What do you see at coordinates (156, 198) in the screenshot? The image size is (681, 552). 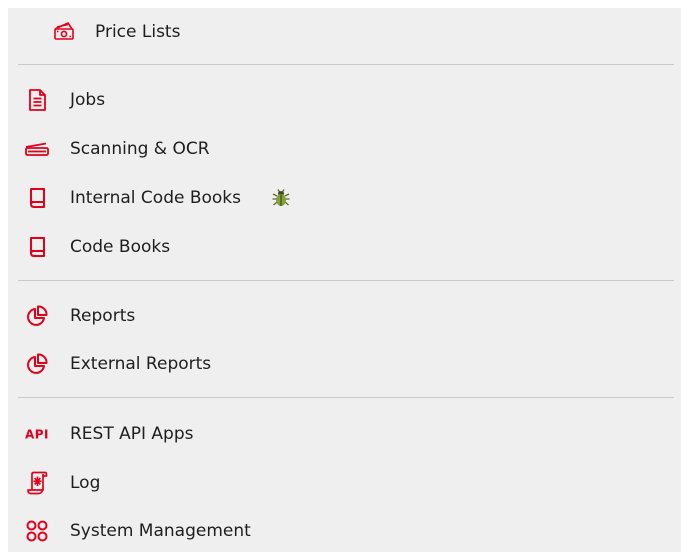 I see `menu-item-label: Internal Code Books` at bounding box center [156, 198].